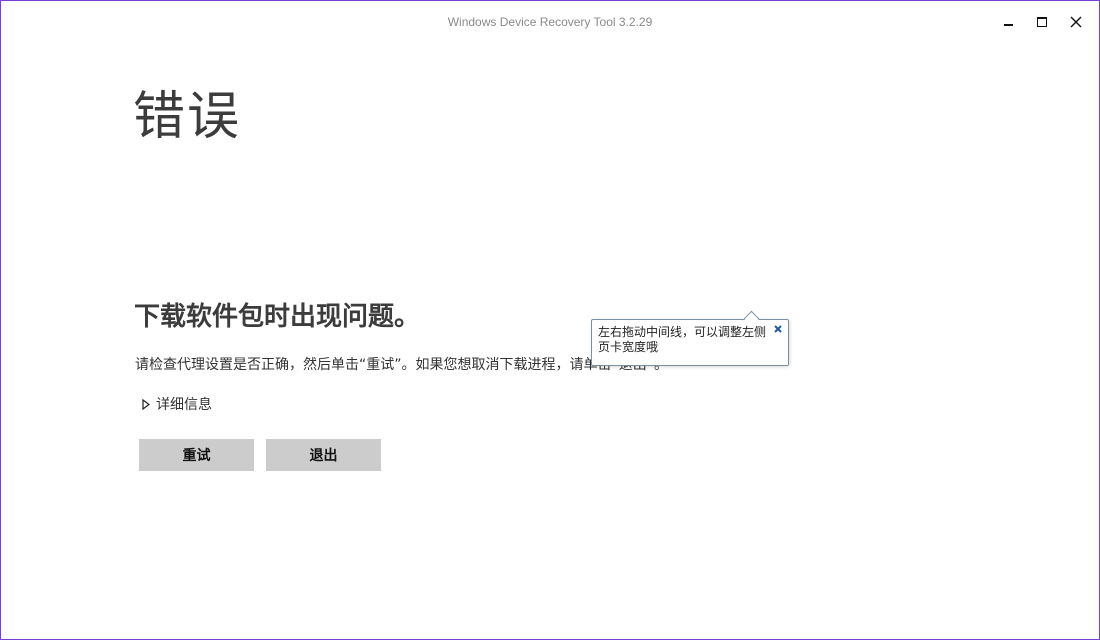 The height and width of the screenshot is (640, 1100). Describe the element at coordinates (751, 318) in the screenshot. I see `tooltip-arrow` at that location.